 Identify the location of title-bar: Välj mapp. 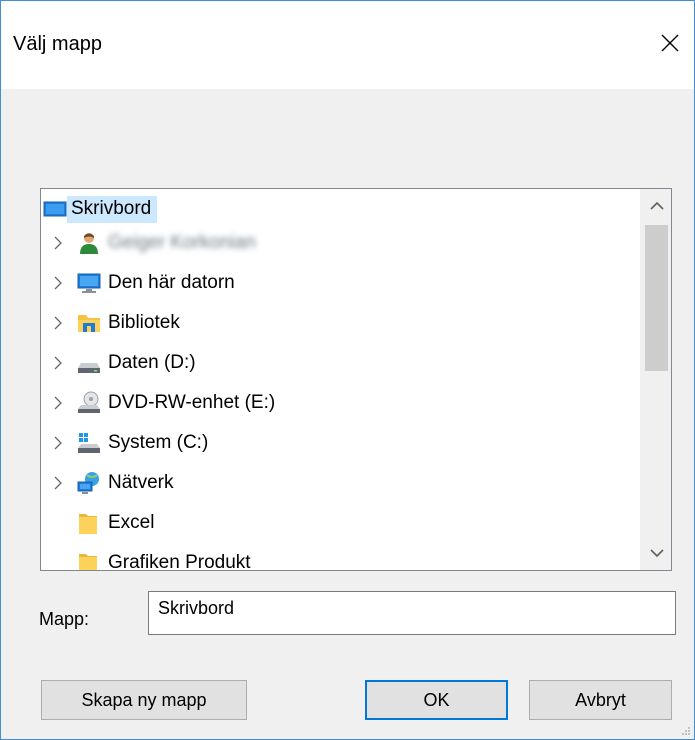
(347, 45).